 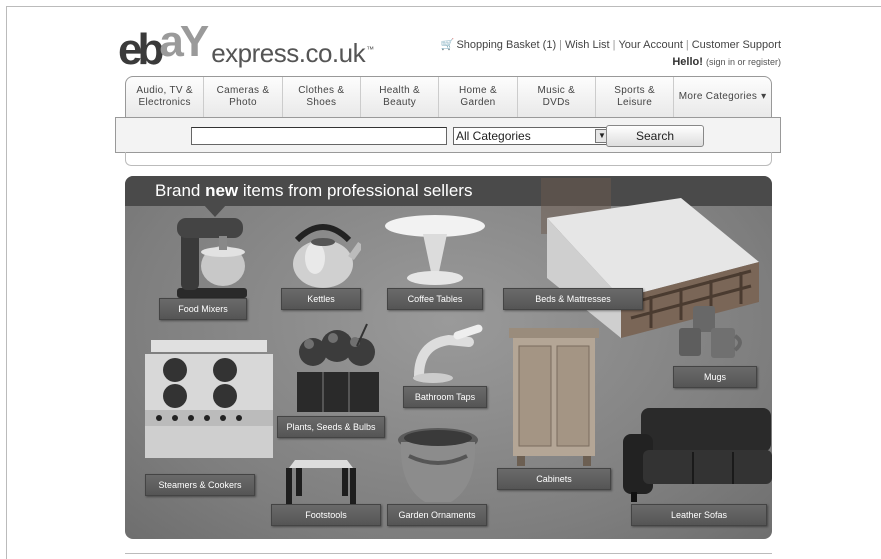 I want to click on category-label: Music &, so click(x=556, y=90).